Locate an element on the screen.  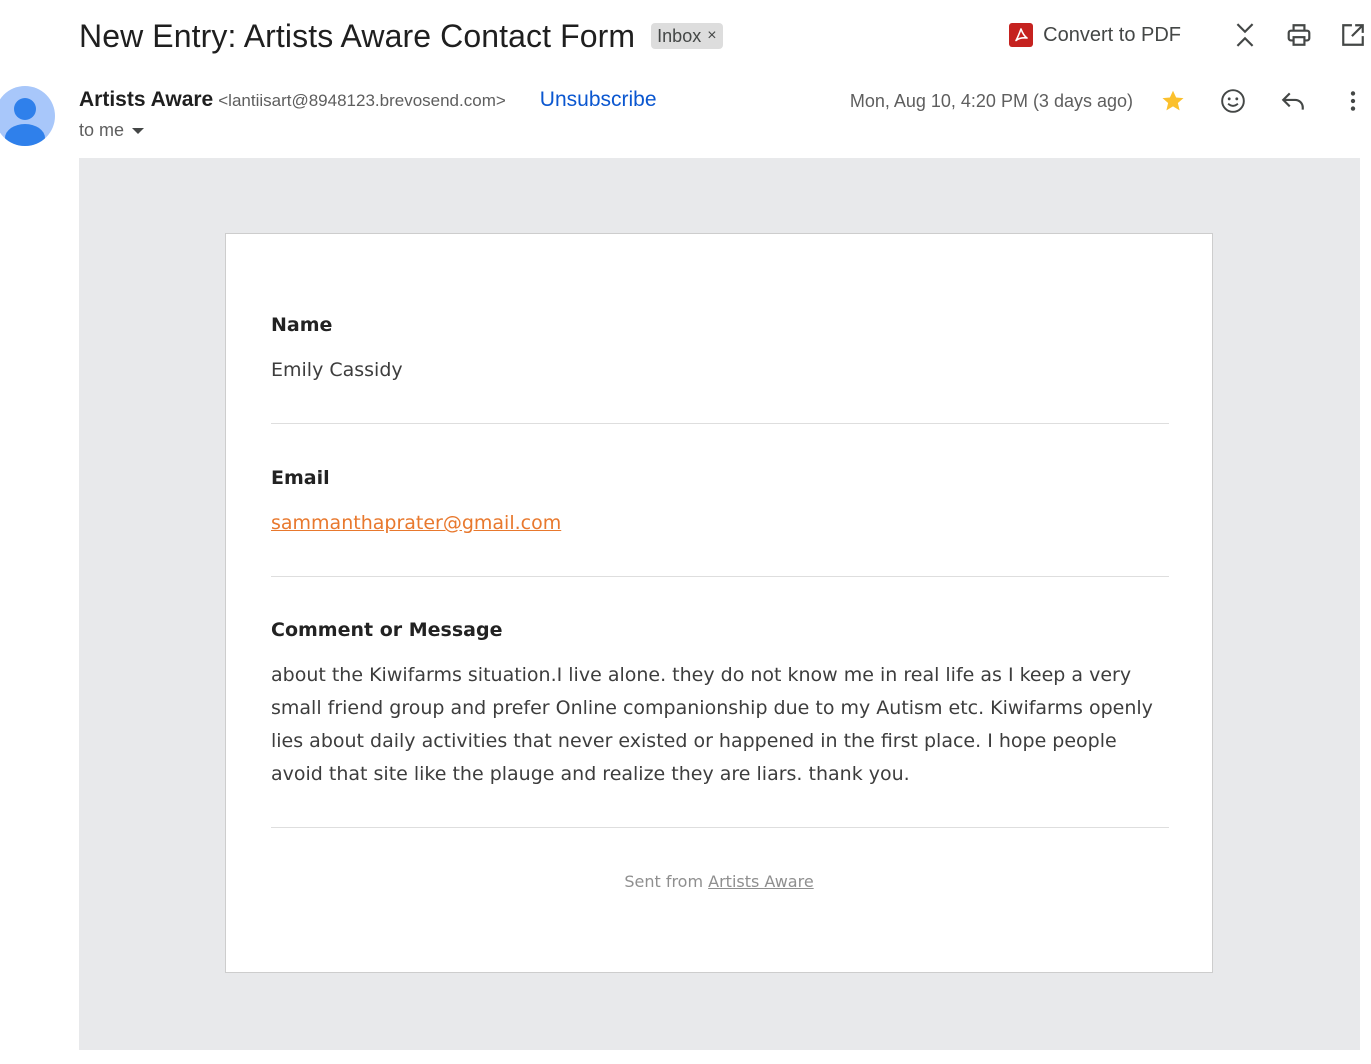
sender-email: <lantiisart@8948123.brevosend.com> is located at coordinates (362, 100).